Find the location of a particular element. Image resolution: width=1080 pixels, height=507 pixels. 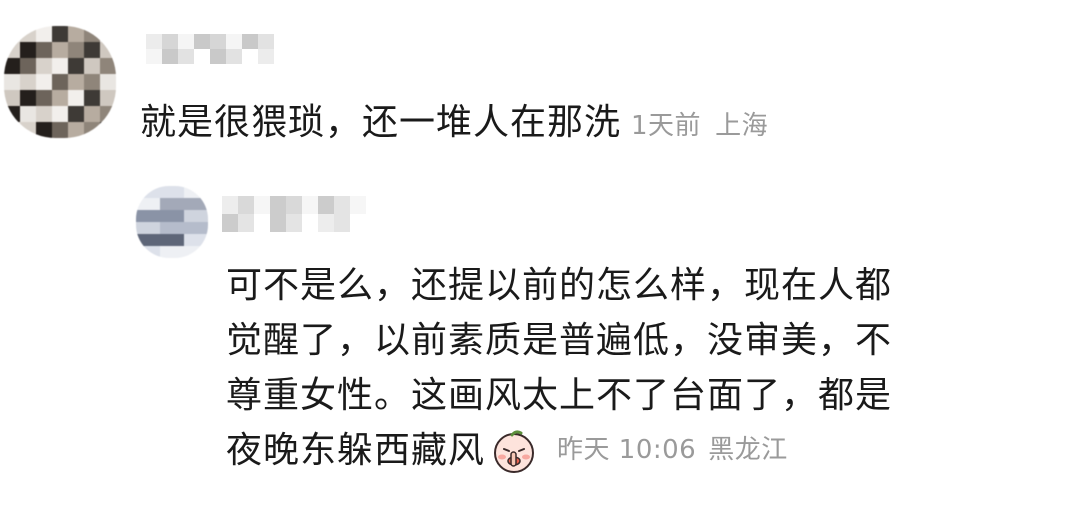

reply-text-line-2: 觉醒了，以前素质是普遍低，没审美，不 is located at coordinates (559, 340).